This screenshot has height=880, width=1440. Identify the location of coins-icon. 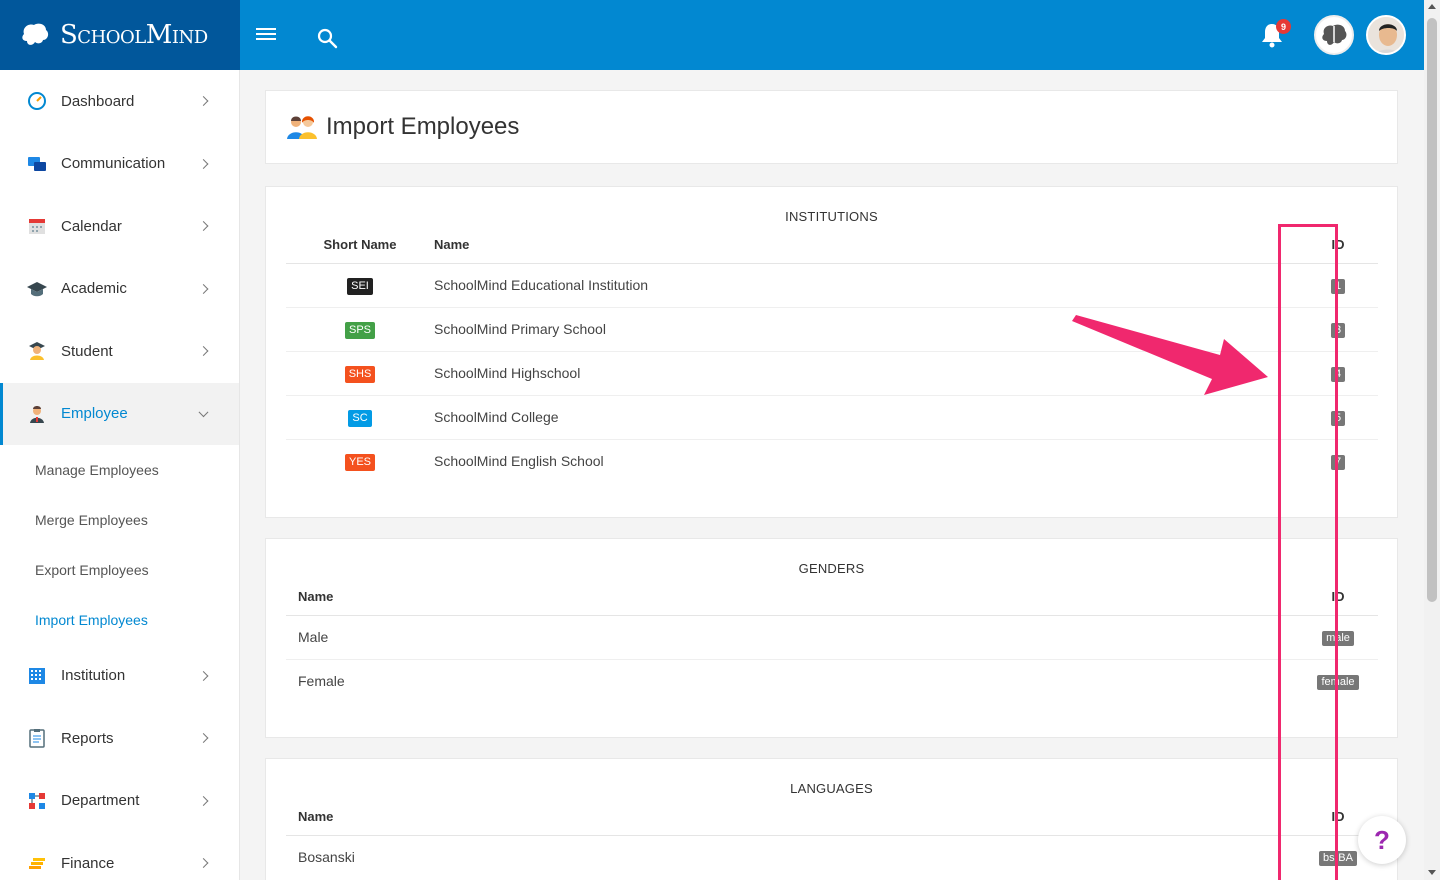
(37, 863).